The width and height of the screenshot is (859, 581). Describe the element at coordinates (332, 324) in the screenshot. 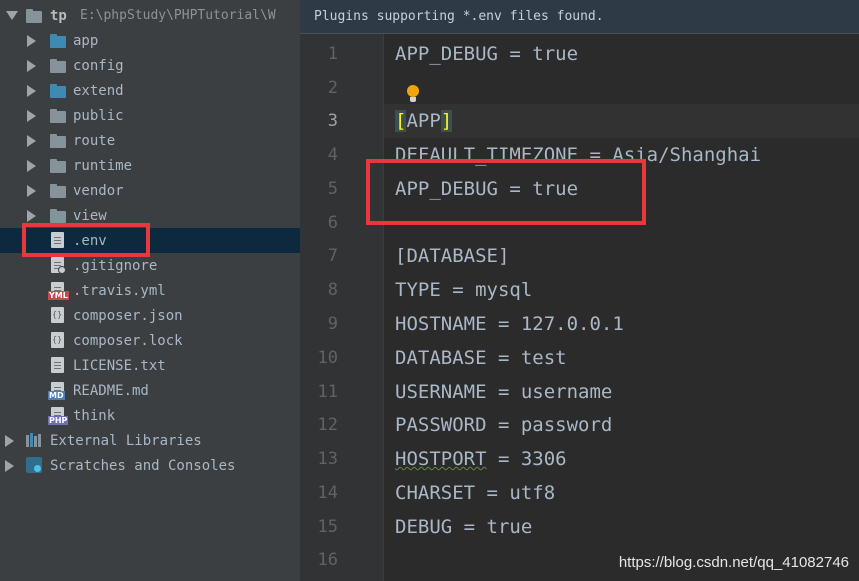

I see `line-number: 9` at that location.